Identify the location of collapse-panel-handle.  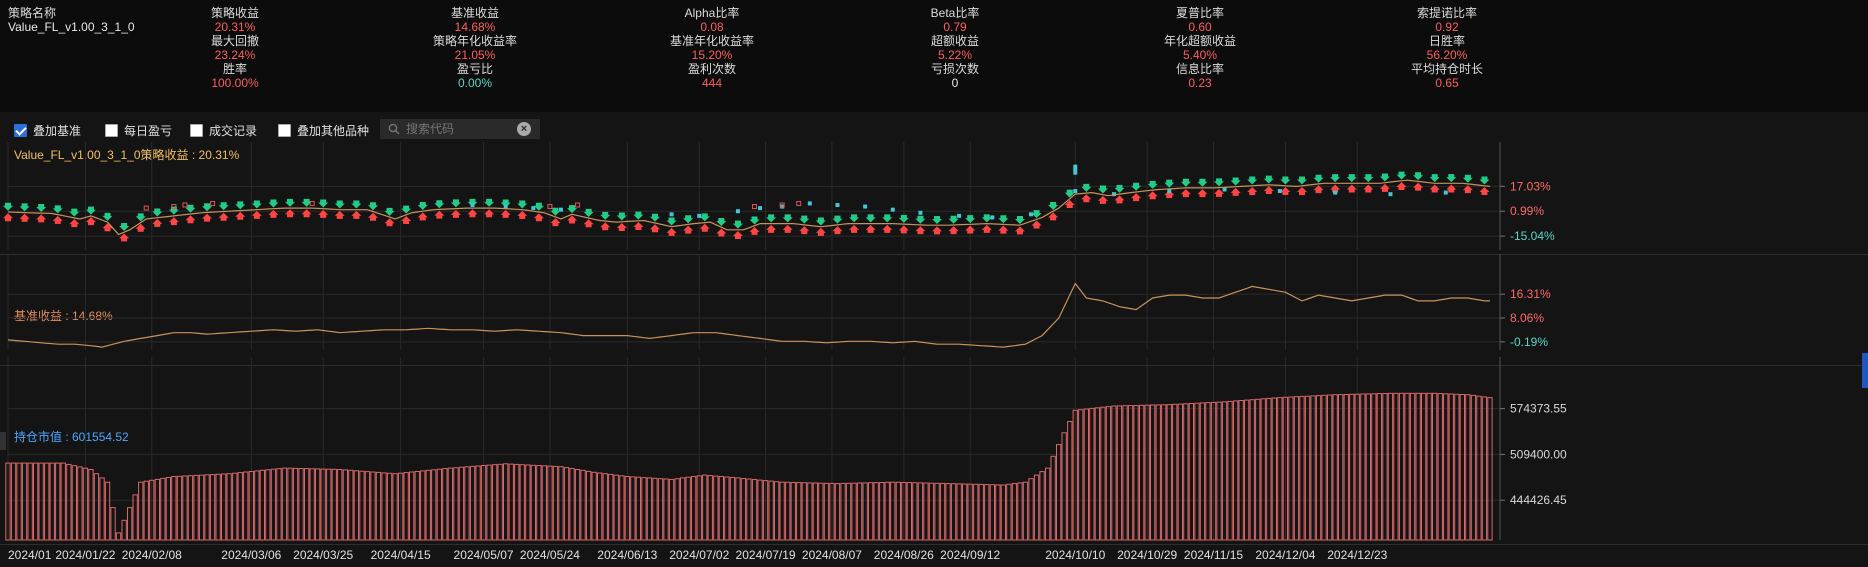
(3, 441).